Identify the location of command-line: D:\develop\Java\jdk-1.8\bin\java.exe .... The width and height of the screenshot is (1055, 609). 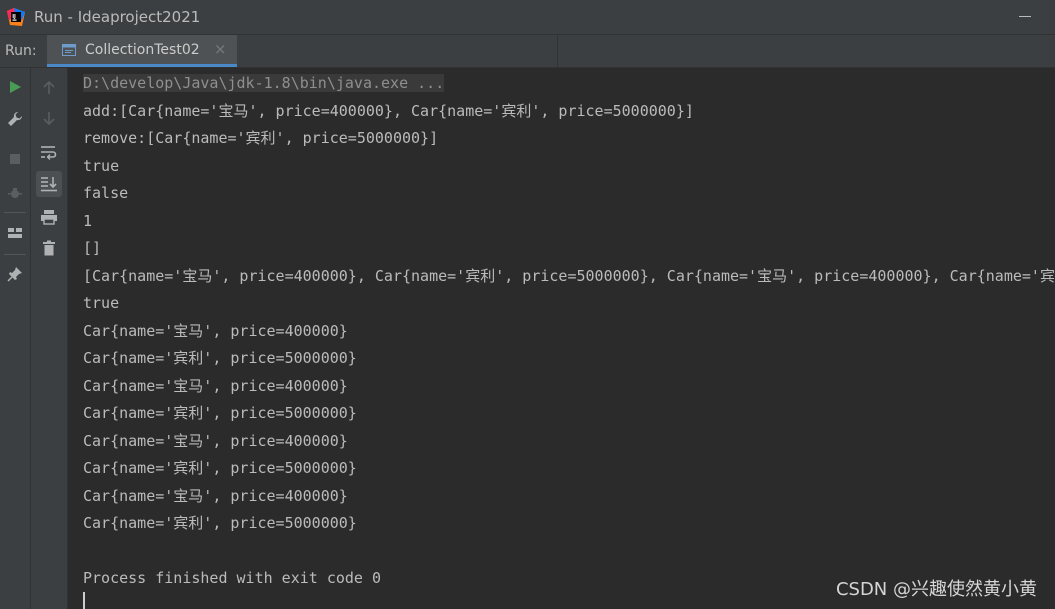
(264, 83).